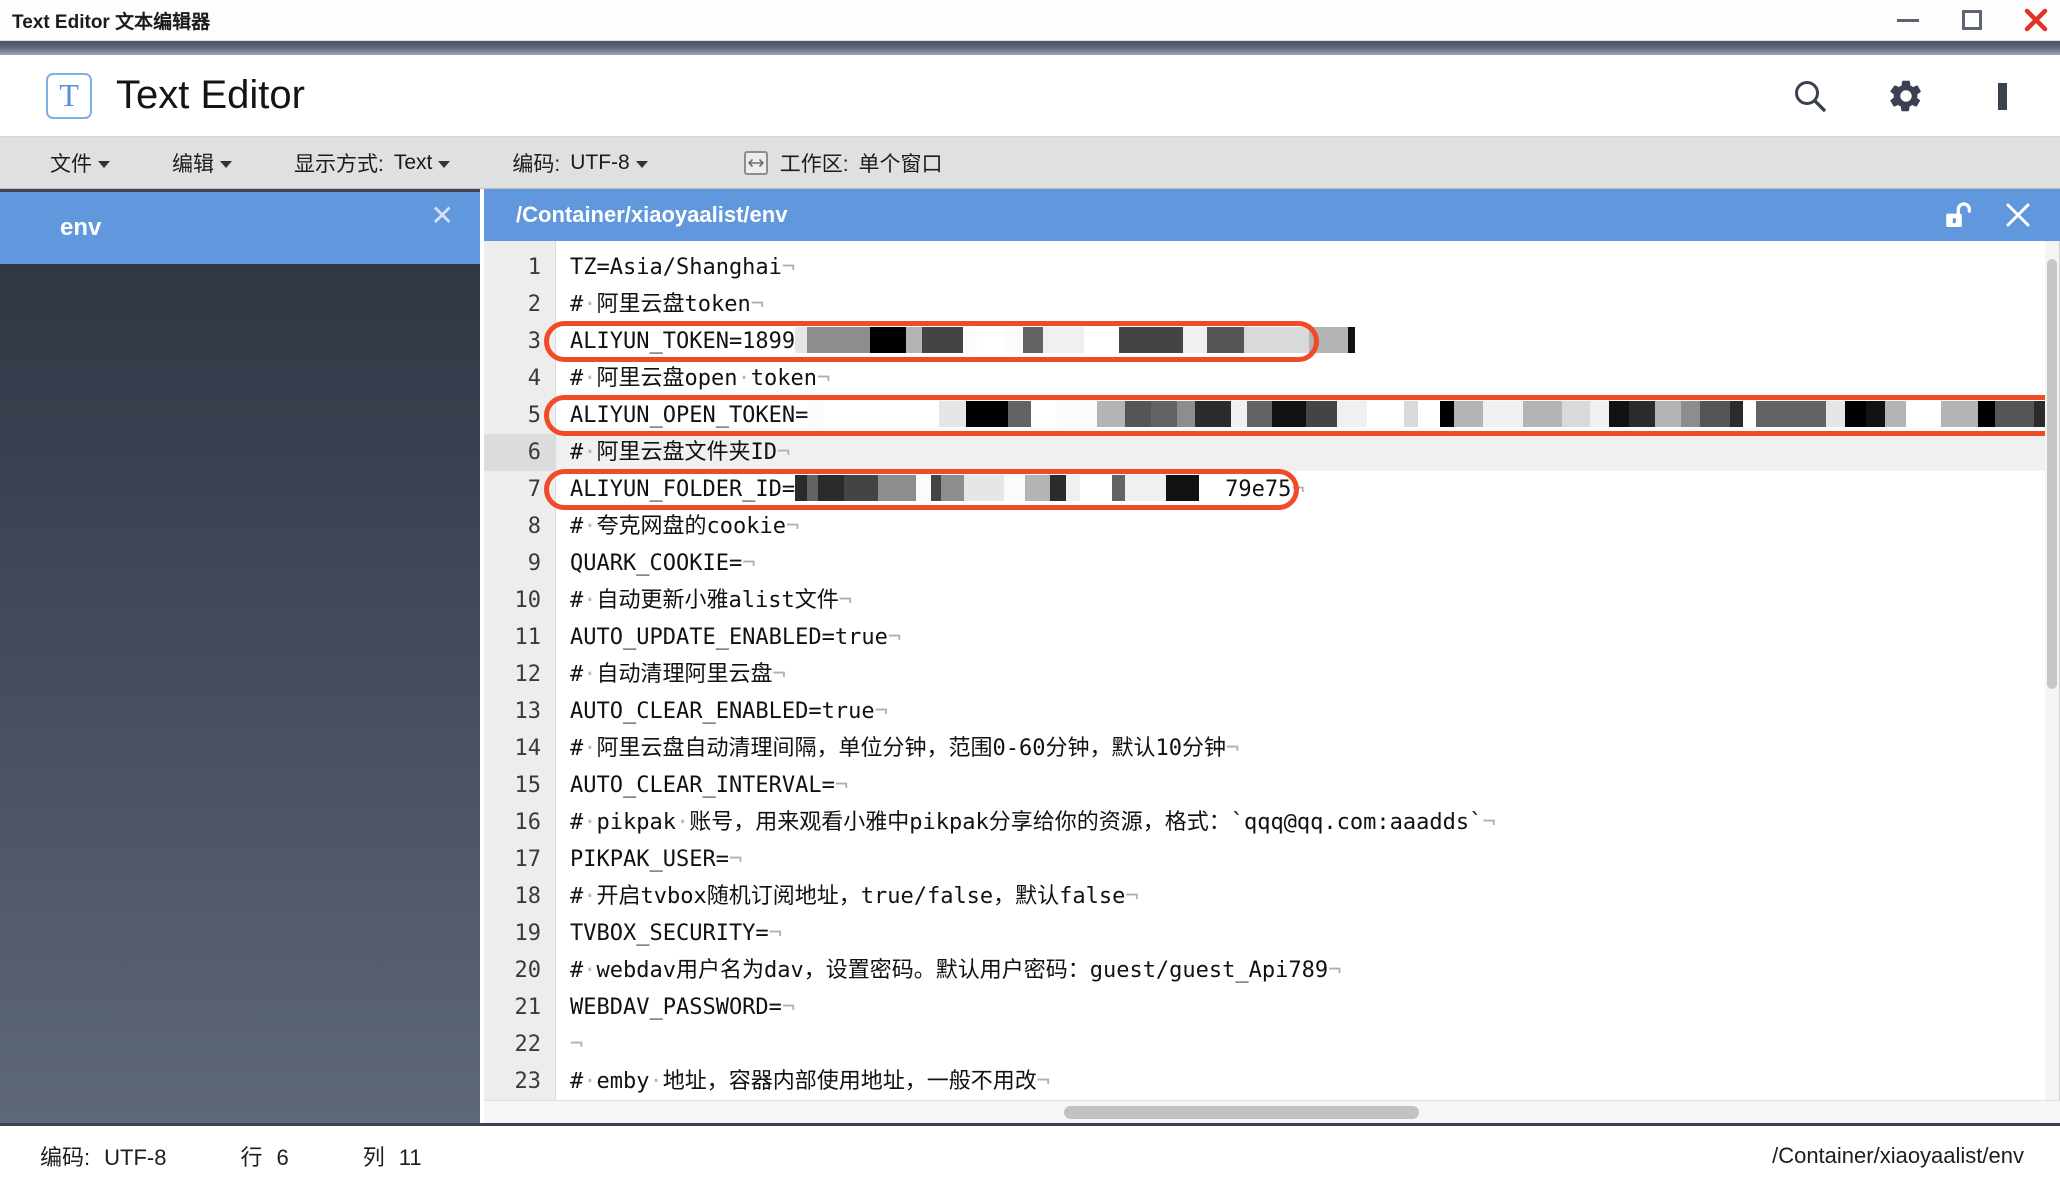 Image resolution: width=2060 pixels, height=1198 pixels. I want to click on app-header: T Text Editor, so click(1030, 96).